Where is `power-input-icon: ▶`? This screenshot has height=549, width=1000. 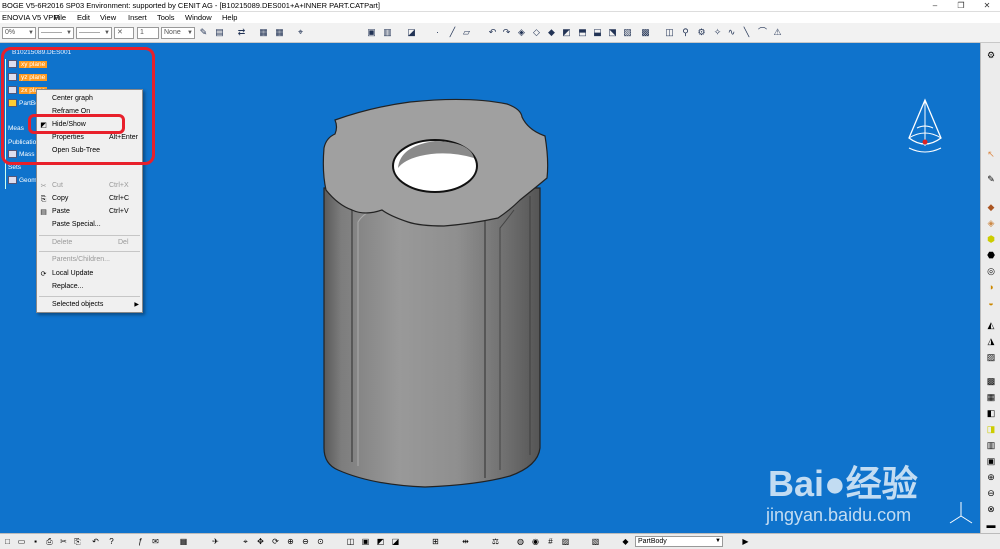
power-input-icon: ▶ is located at coordinates (745, 541).